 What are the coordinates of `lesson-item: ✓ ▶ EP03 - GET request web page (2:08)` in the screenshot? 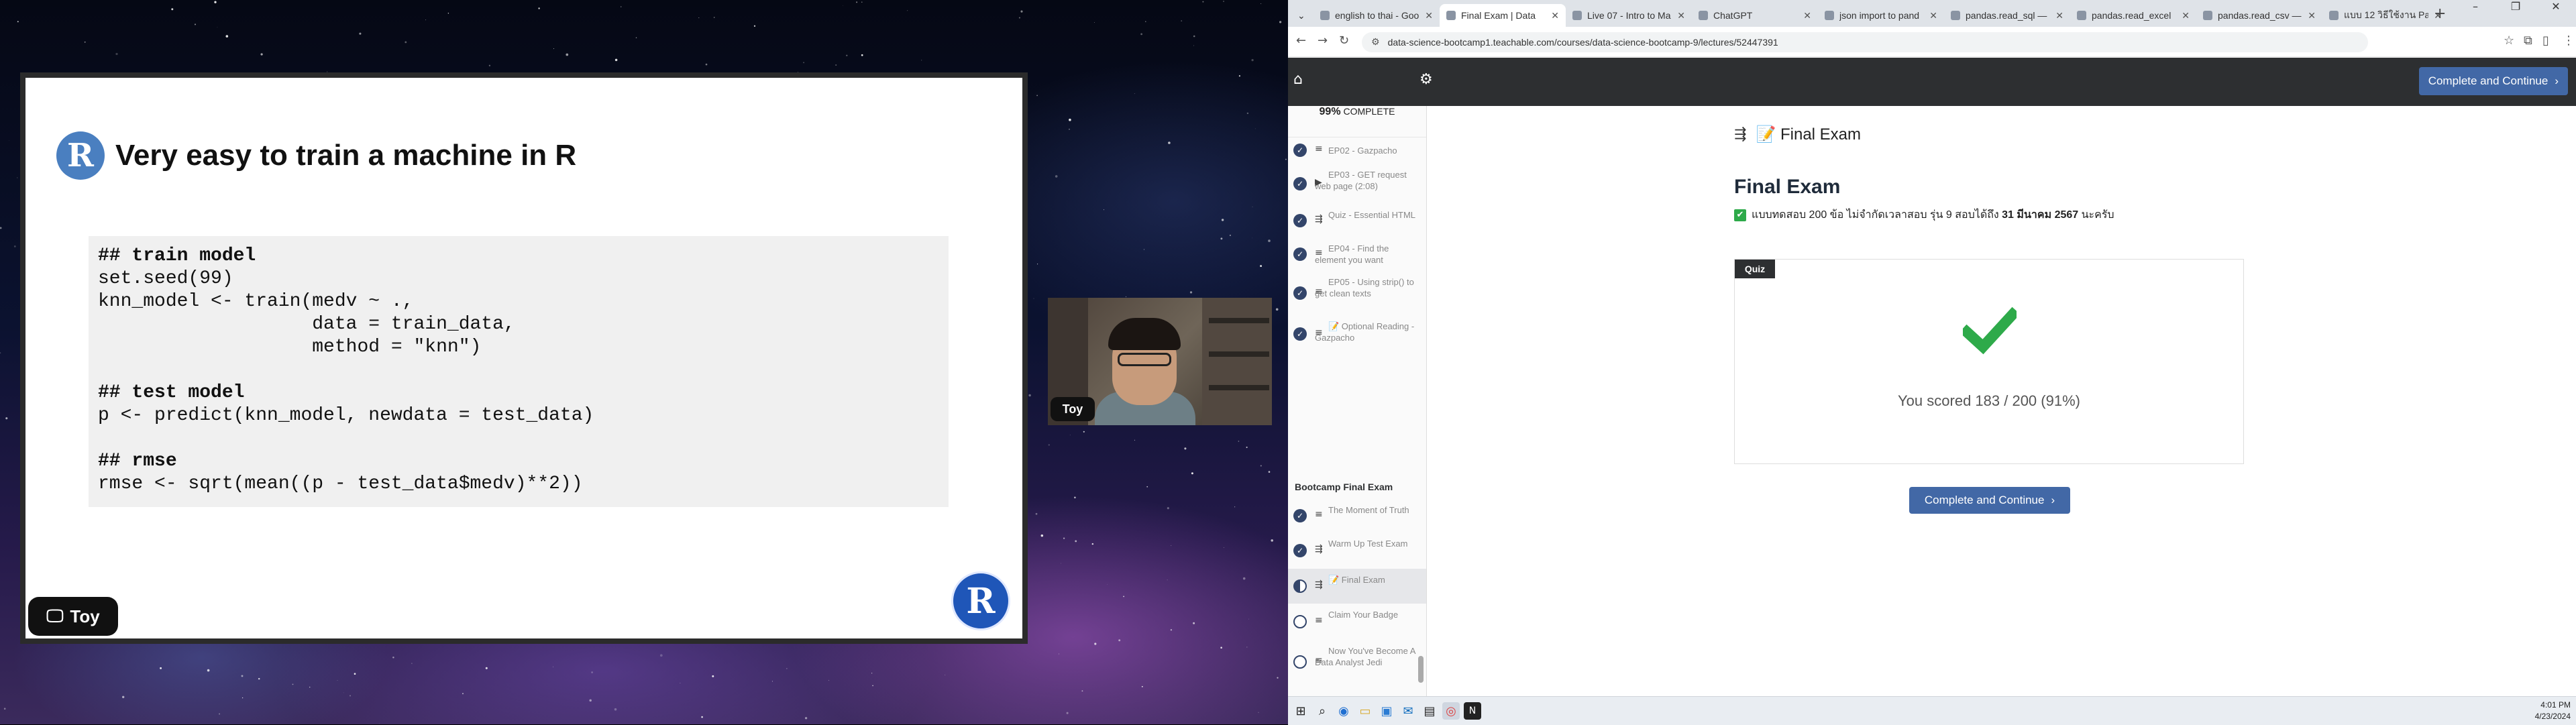 It's located at (1357, 184).